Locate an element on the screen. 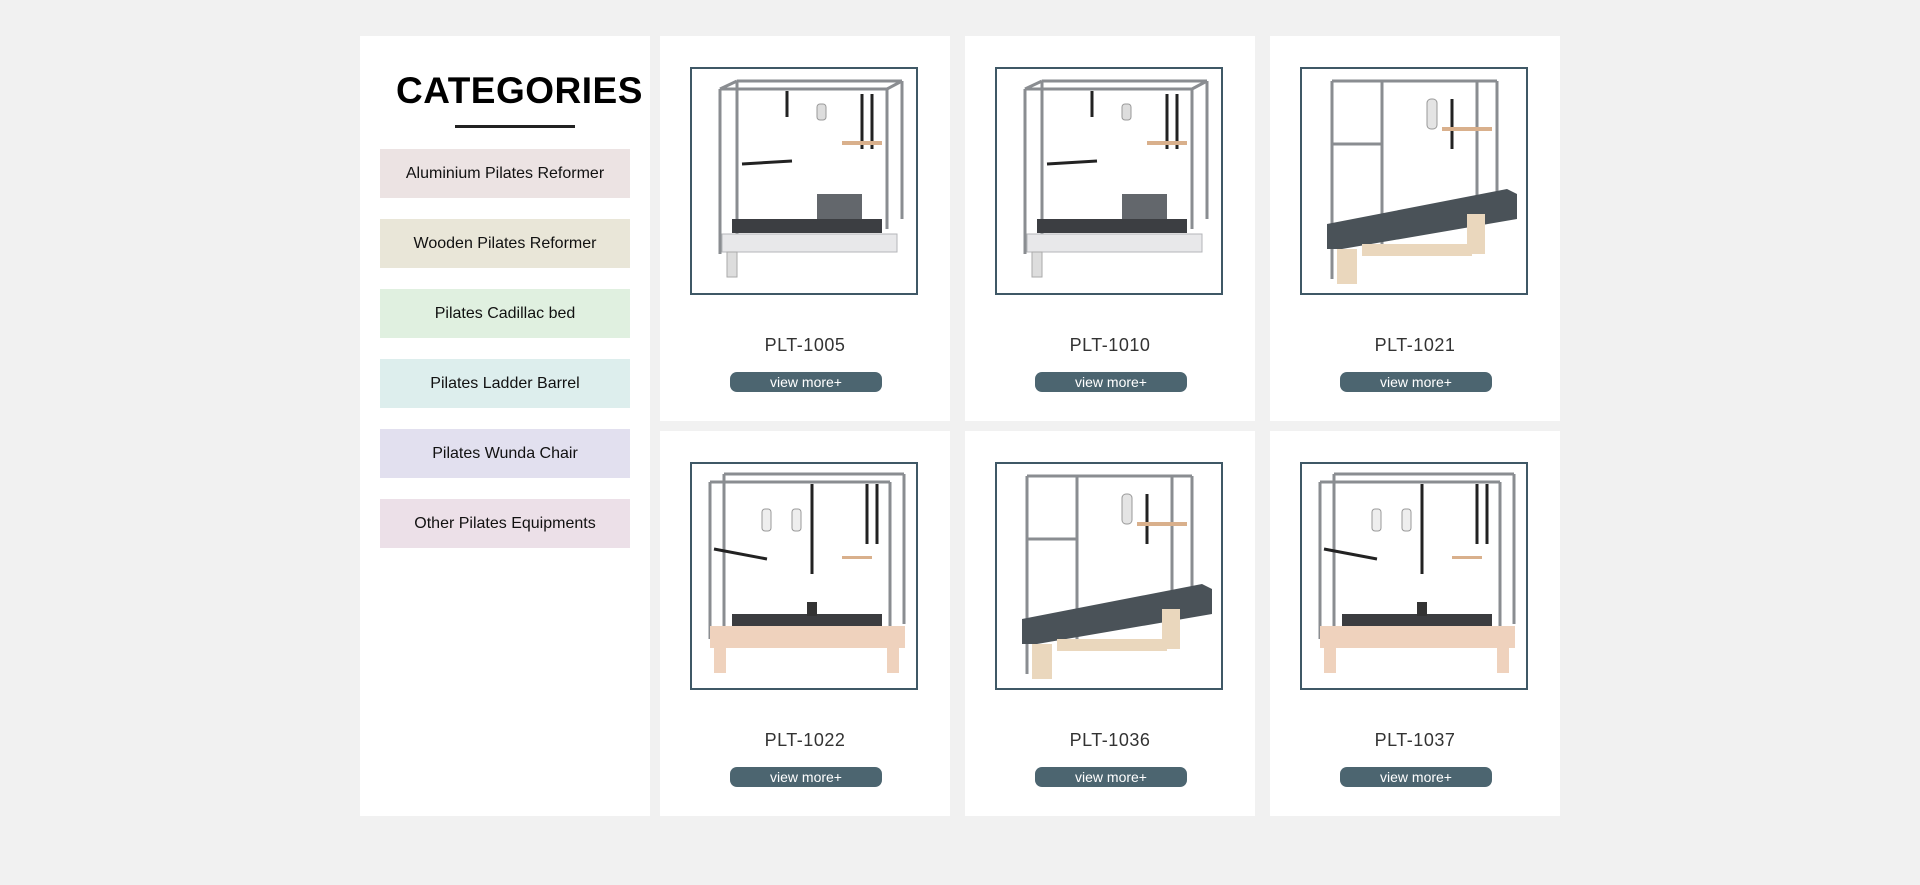  product-code: PLT-1036 is located at coordinates (1110, 740).